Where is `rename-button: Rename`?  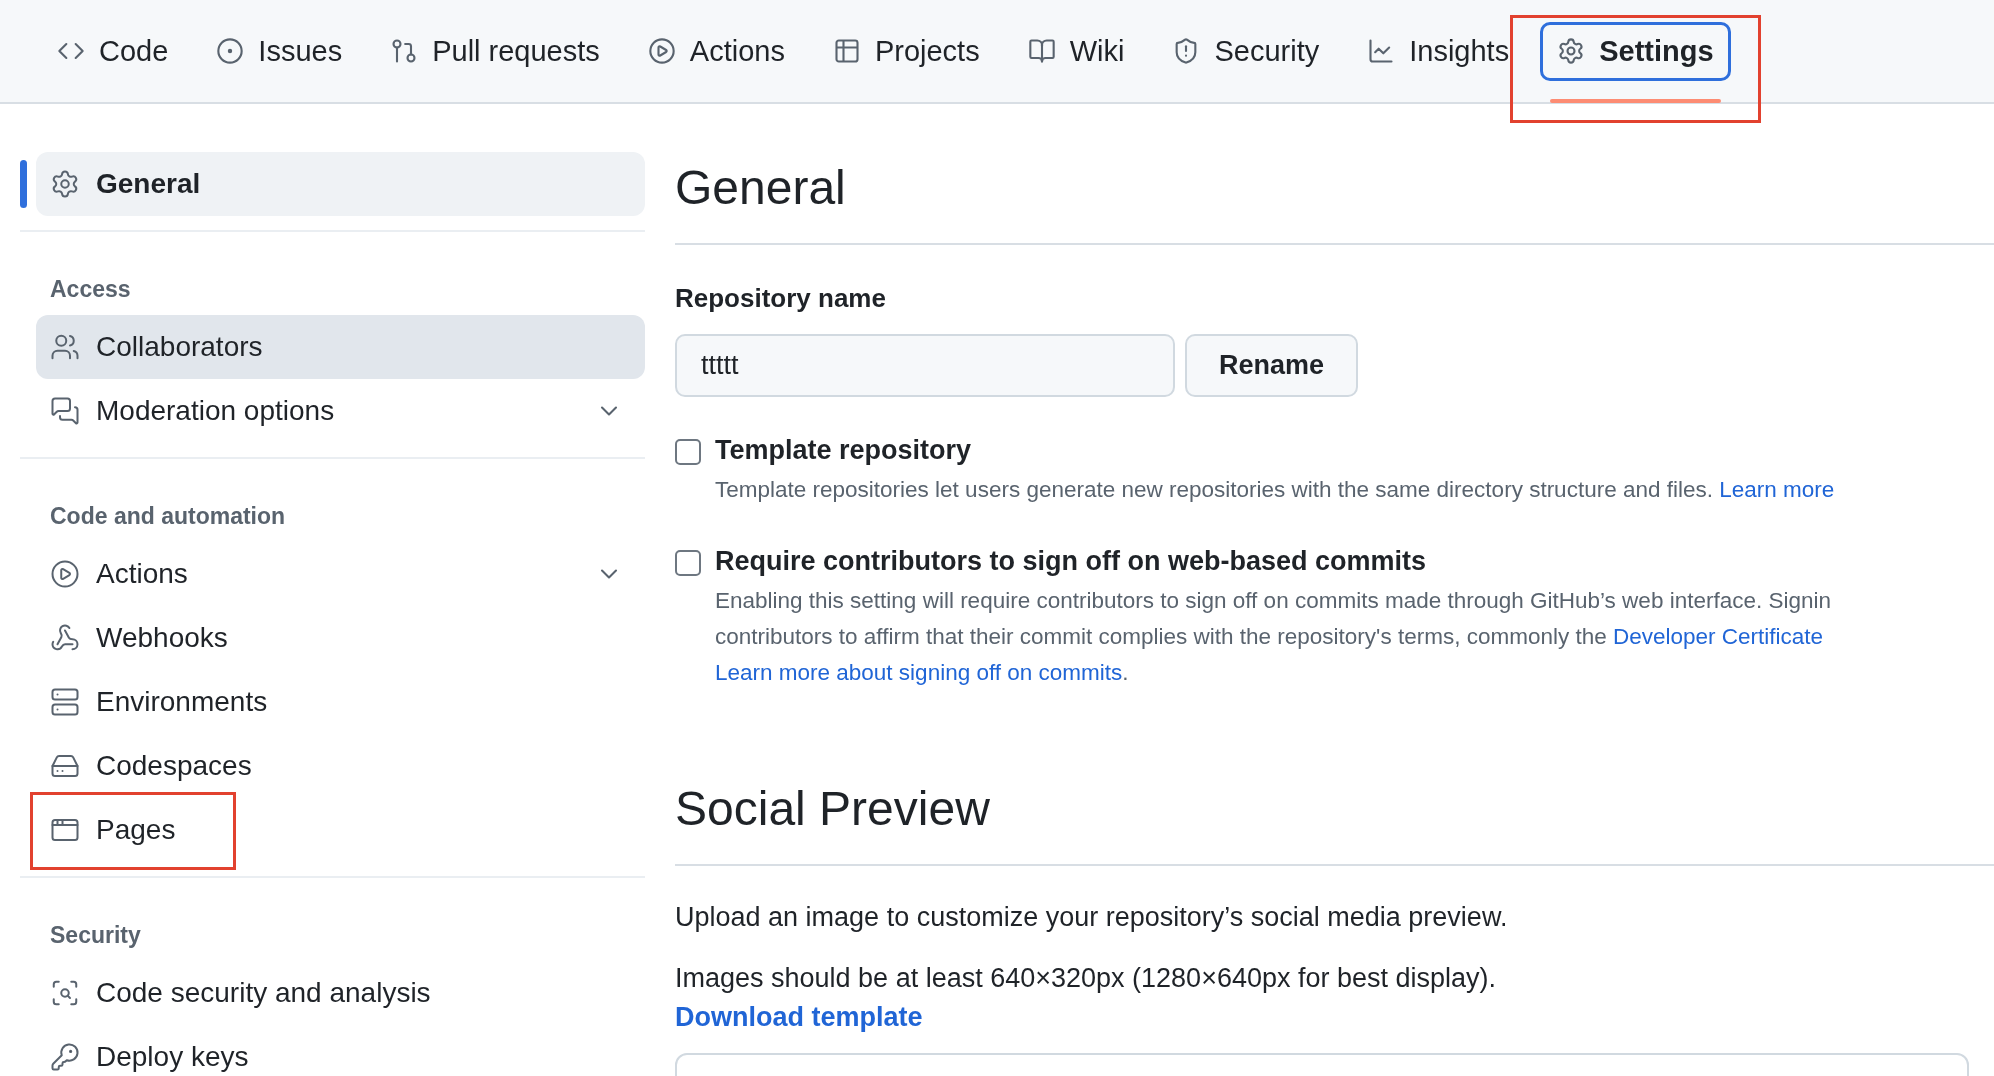
rename-button: Rename is located at coordinates (1272, 365).